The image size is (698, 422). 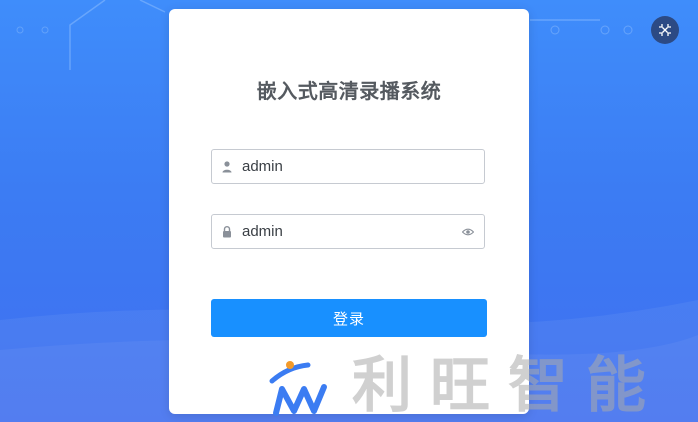 I want to click on fullscreen-exit-button, so click(x=665, y=30).